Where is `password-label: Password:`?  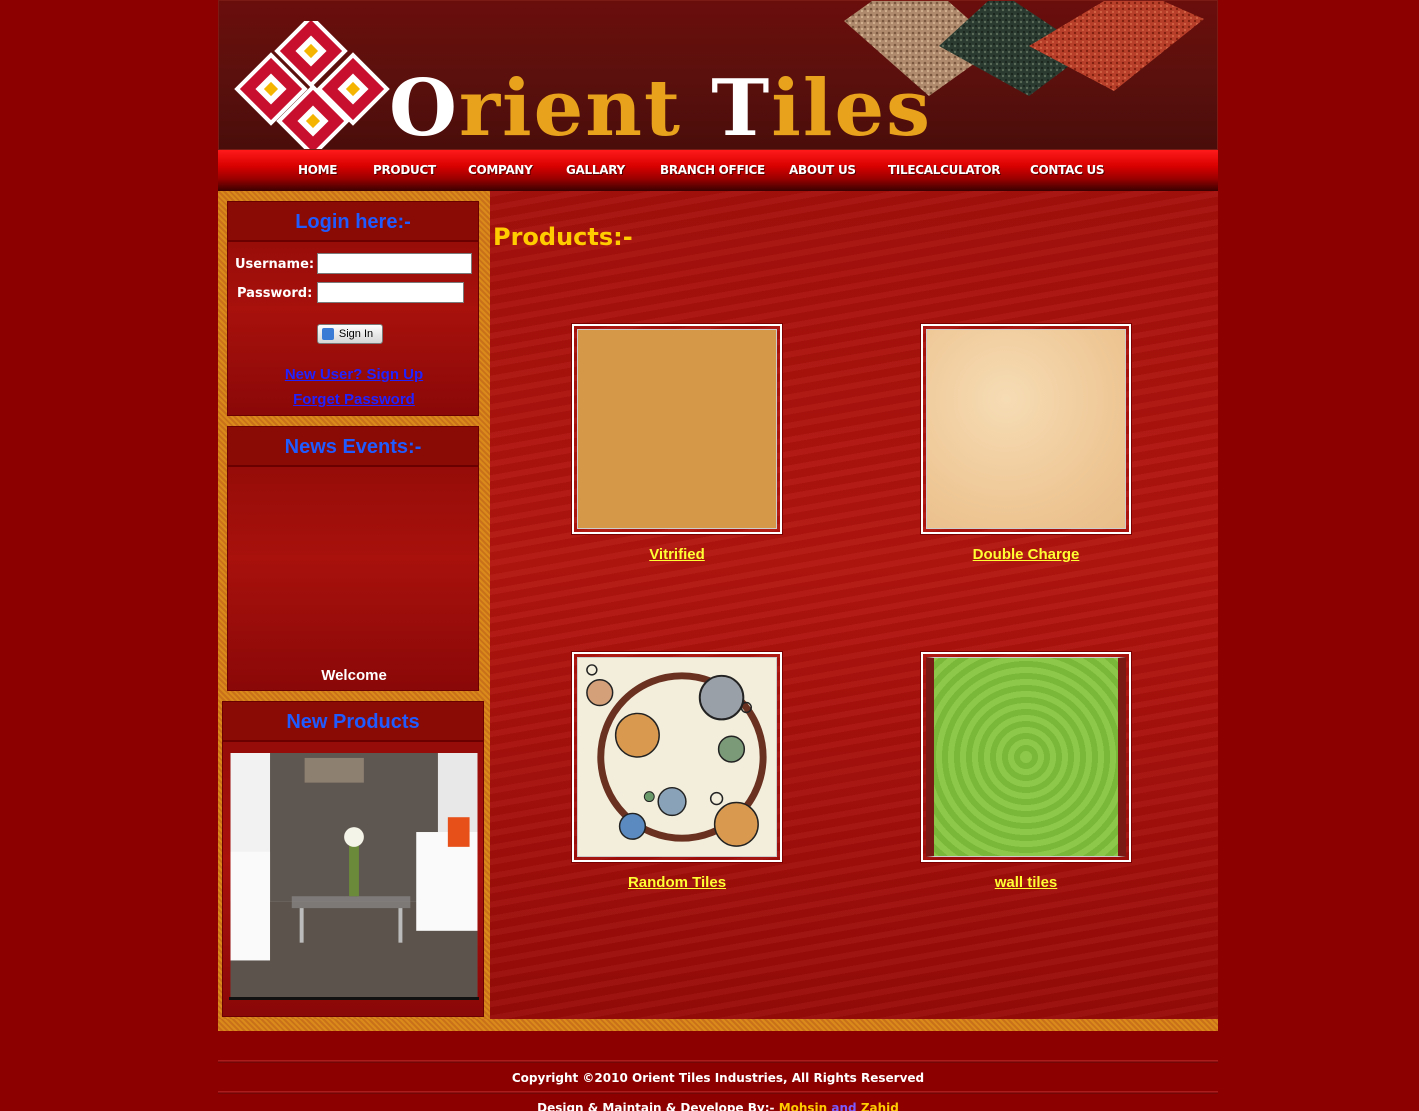
password-label: Password: is located at coordinates (275, 293).